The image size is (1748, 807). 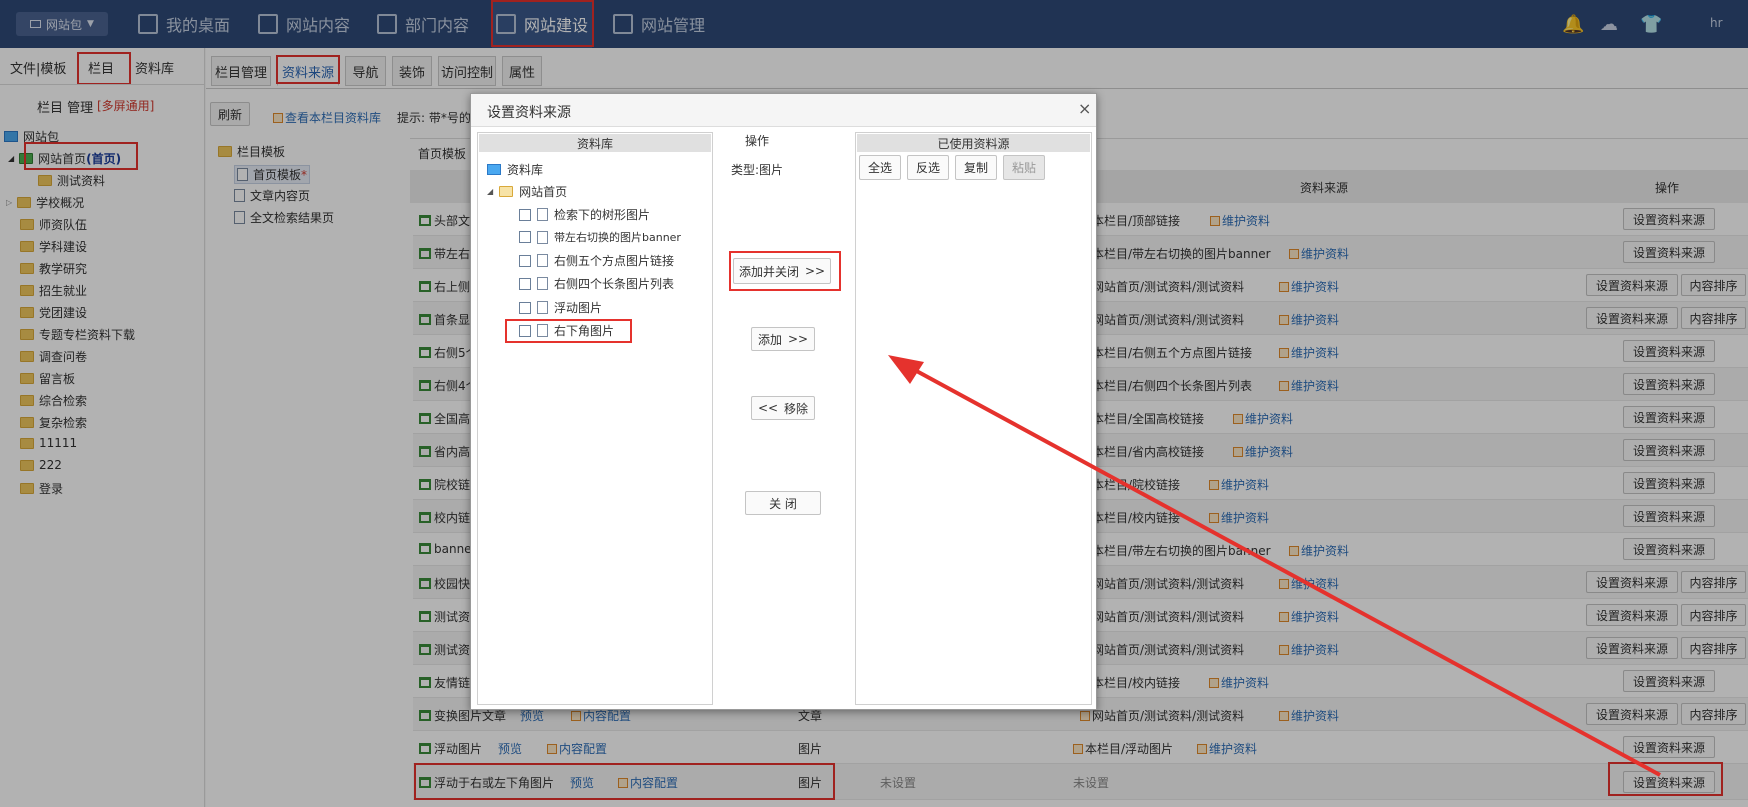 What do you see at coordinates (928, 167) in the screenshot?
I see `invert-selection-button: 反选` at bounding box center [928, 167].